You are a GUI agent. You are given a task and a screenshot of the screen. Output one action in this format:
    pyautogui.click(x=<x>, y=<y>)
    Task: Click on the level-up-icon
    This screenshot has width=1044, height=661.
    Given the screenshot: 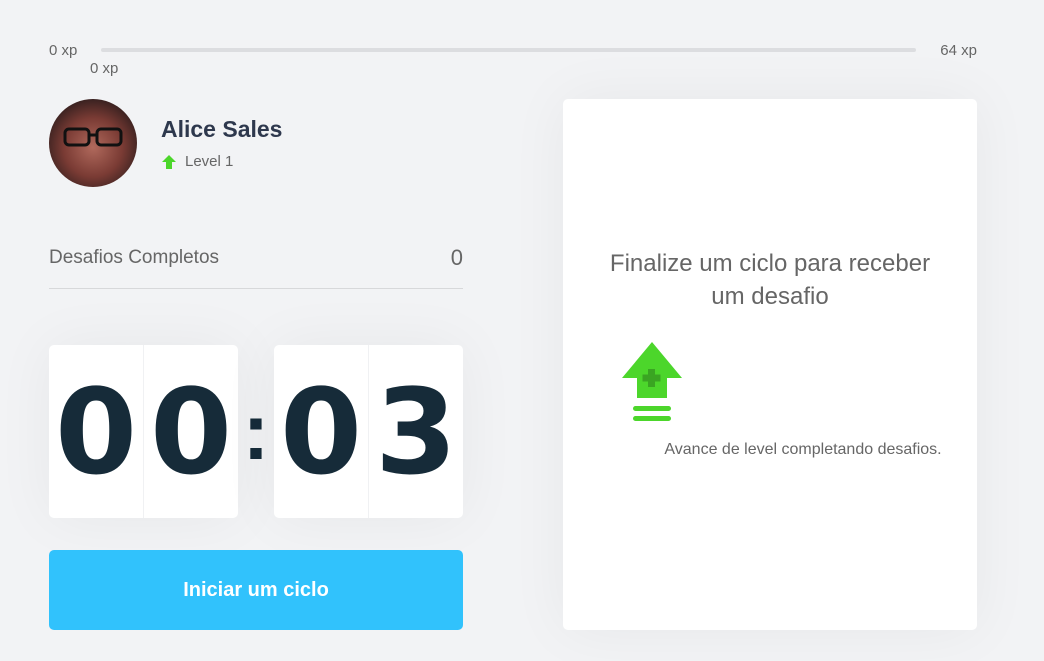 What is the action you would take?
    pyautogui.click(x=652, y=381)
    